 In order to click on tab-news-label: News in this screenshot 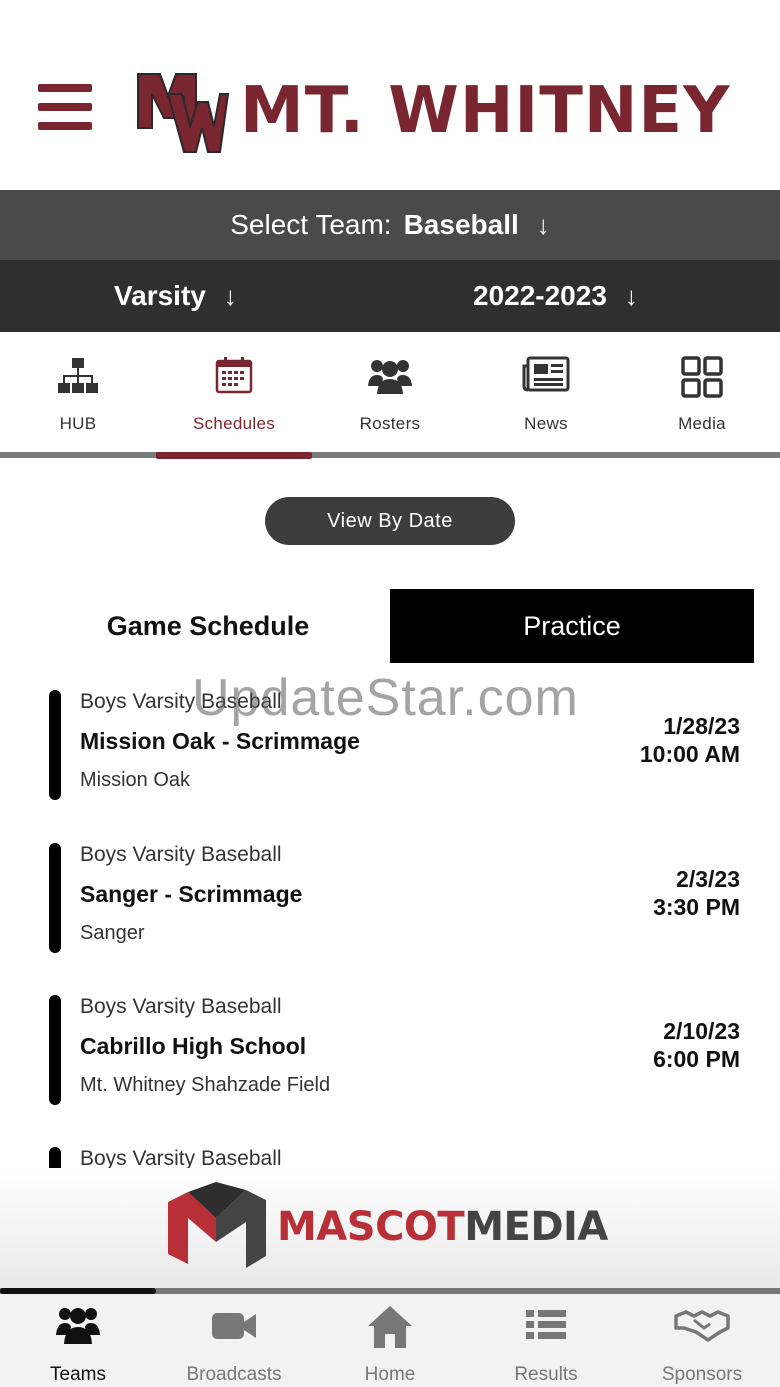, I will do `click(546, 423)`.